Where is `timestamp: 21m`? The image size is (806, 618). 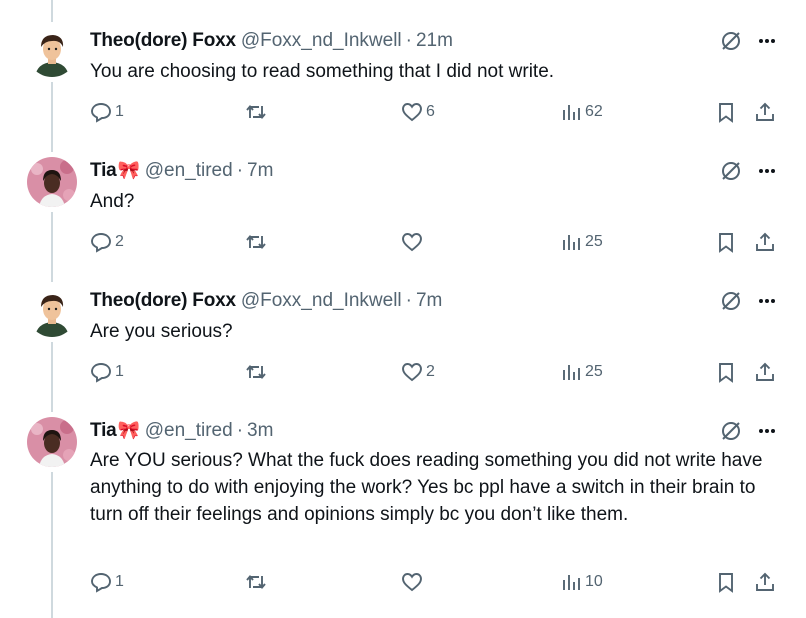 timestamp: 21m is located at coordinates (434, 41).